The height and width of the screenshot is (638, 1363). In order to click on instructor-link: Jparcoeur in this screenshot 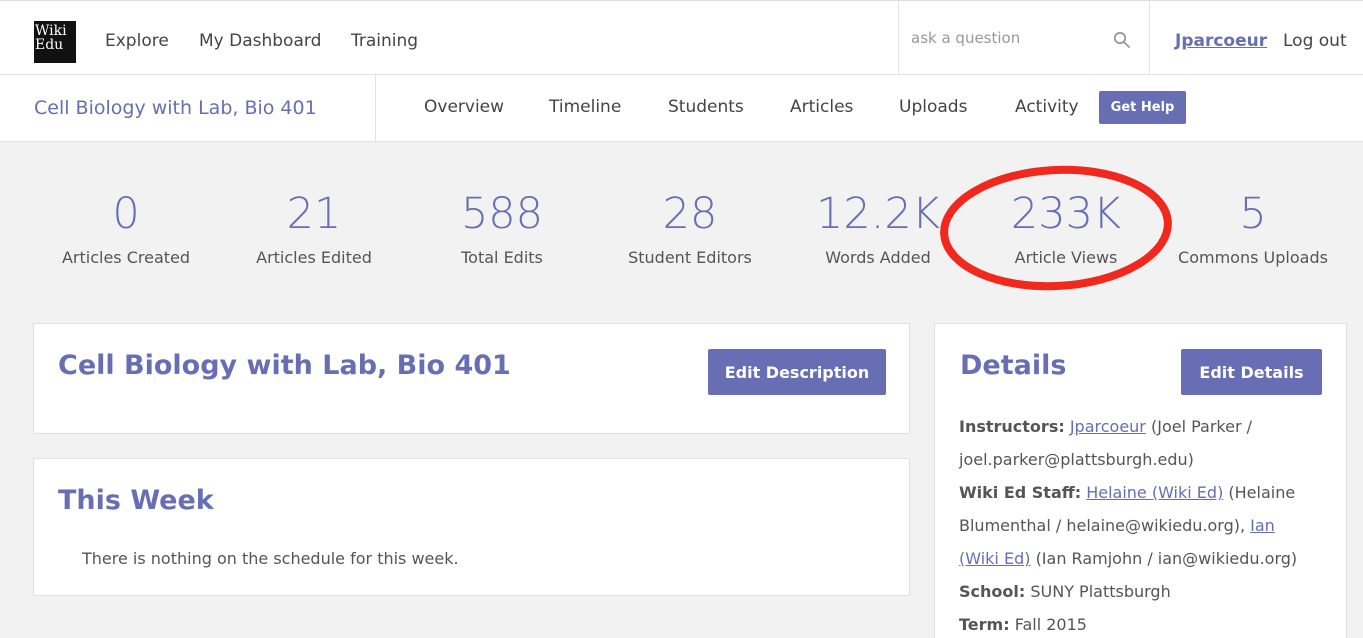, I will do `click(1108, 426)`.